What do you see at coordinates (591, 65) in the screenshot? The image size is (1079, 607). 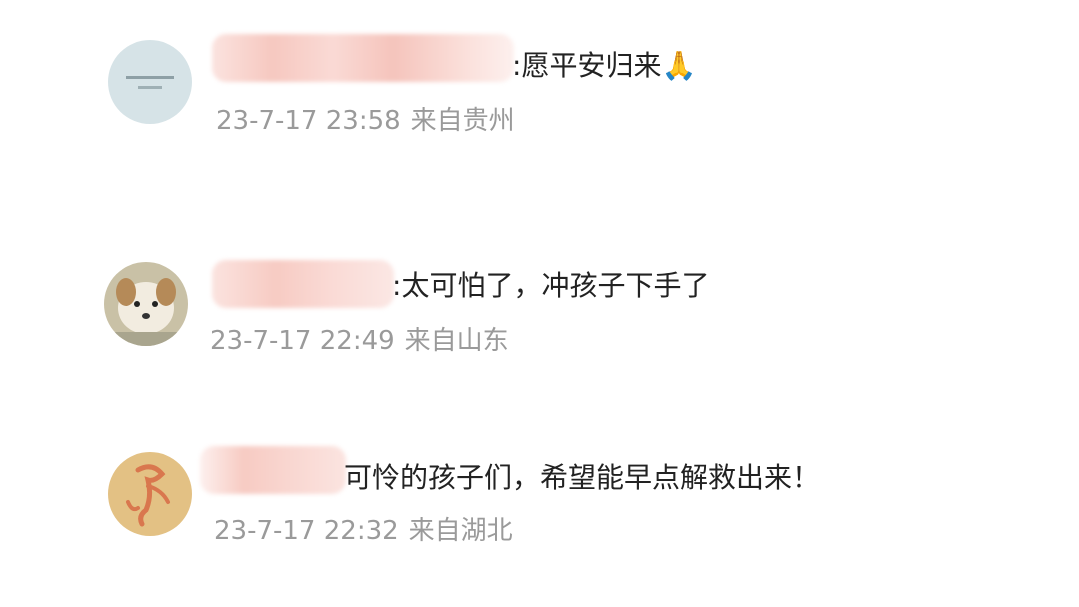 I see `comment-body: 愿平安归来` at bounding box center [591, 65].